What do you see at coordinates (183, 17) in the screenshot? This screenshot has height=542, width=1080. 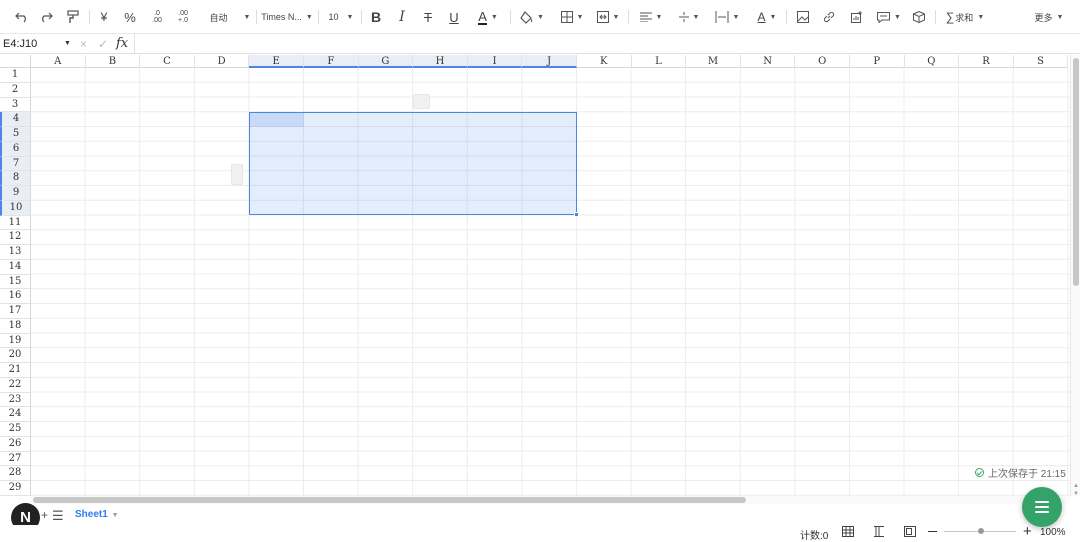 I see `increase-decimal-button: .00 +.0` at bounding box center [183, 17].